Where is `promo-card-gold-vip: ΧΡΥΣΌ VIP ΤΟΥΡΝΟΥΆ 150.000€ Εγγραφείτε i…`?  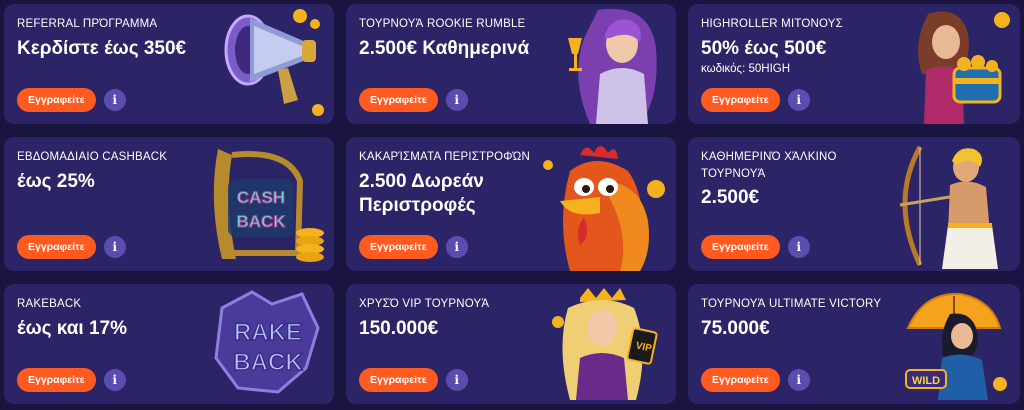
promo-card-gold-vip: ΧΡΥΣΌ VIP ΤΟΥΡΝΟΥΆ 150.000€ Εγγραφείτε i… is located at coordinates (511, 344).